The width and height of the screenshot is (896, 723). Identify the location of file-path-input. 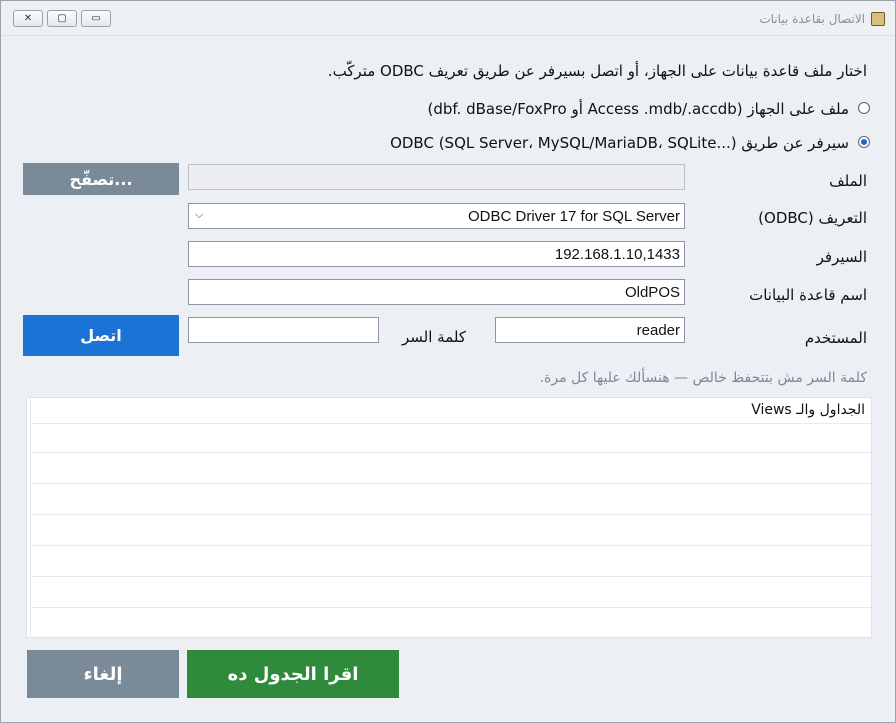
(436, 177).